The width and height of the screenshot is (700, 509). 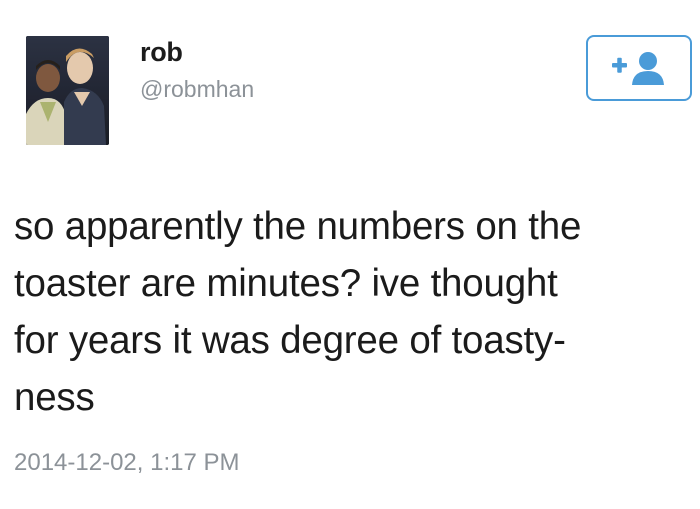 What do you see at coordinates (126, 463) in the screenshot?
I see `tweet-timestamp: 2014-12-02, 1:17 PM` at bounding box center [126, 463].